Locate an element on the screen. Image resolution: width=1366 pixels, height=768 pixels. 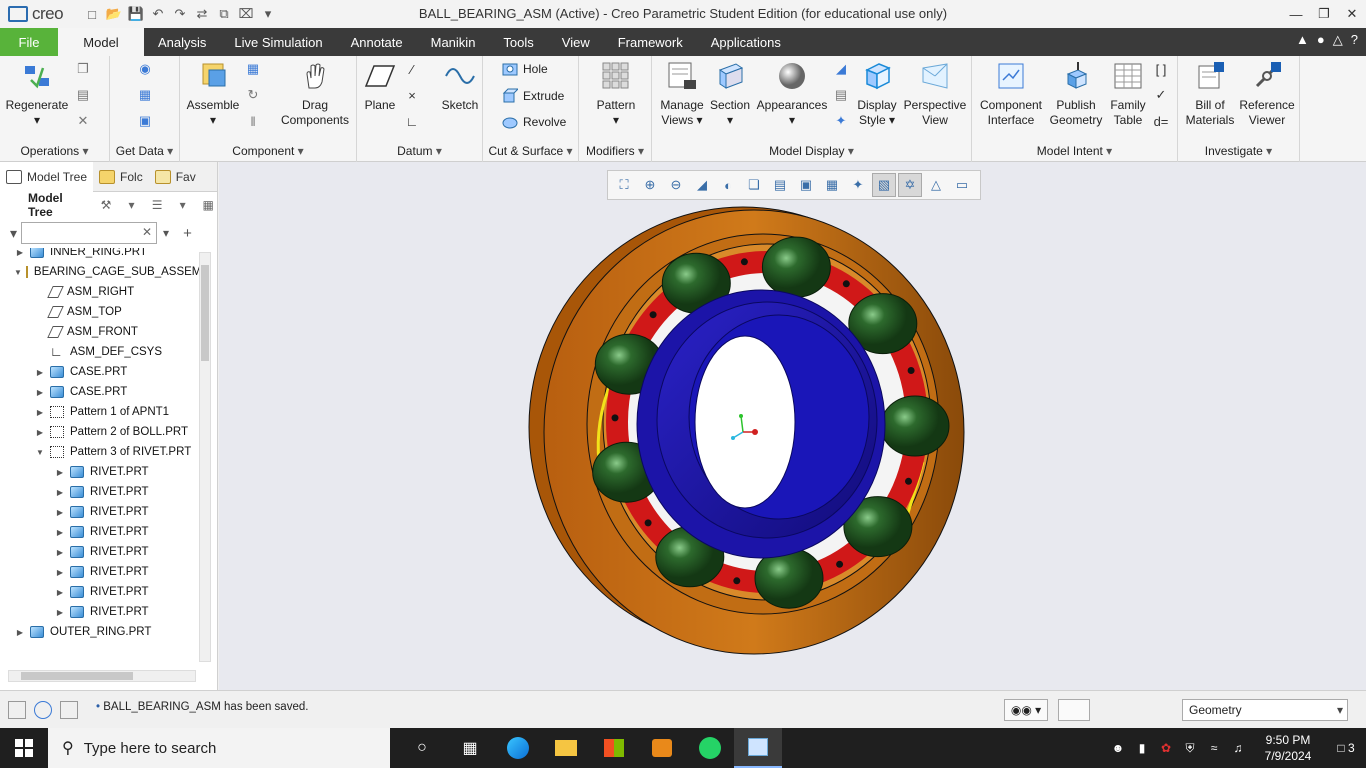
tab-manikin: Manikin is located at coordinates (453, 42).